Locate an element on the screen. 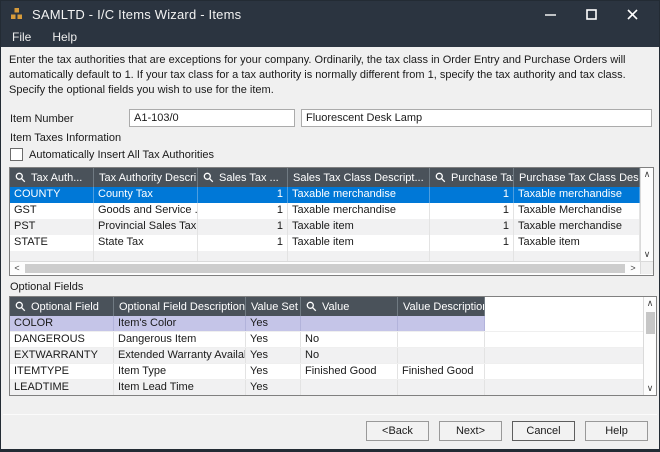  table-cell: DANGEROUS is located at coordinates (62, 339).